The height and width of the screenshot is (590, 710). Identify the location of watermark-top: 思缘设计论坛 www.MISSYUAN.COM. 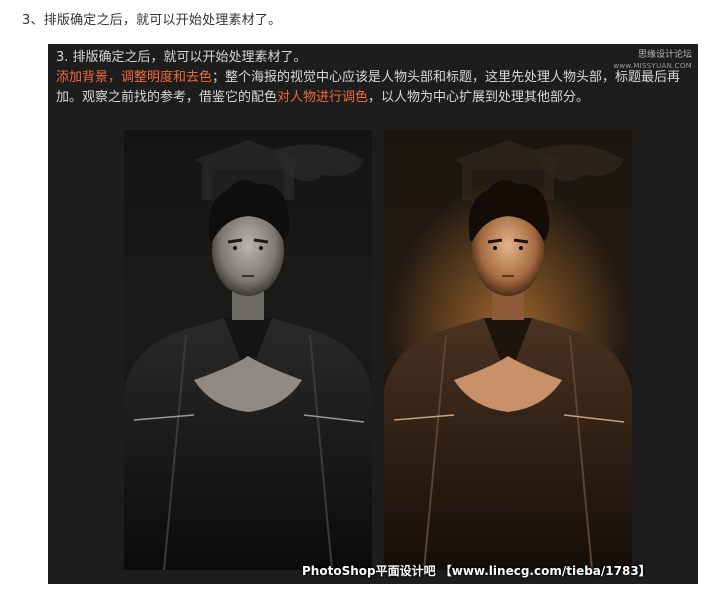
(652, 61).